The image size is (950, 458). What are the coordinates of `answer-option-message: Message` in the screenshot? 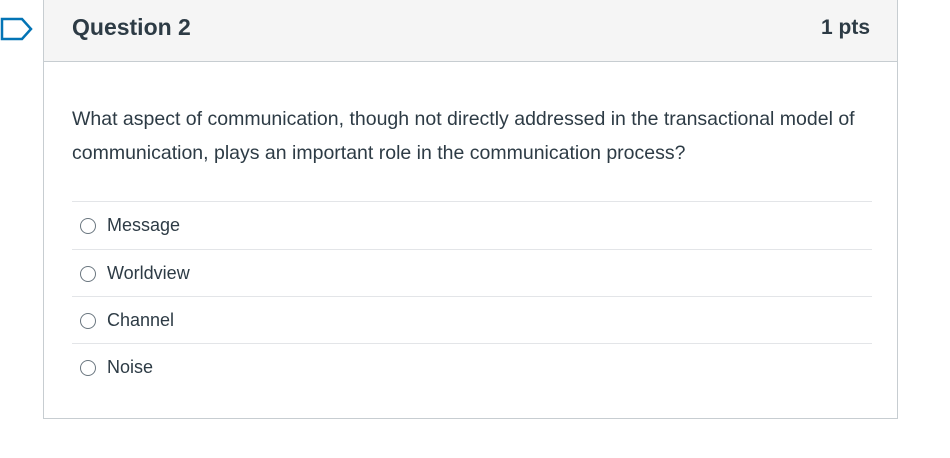 It's located at (472, 225).